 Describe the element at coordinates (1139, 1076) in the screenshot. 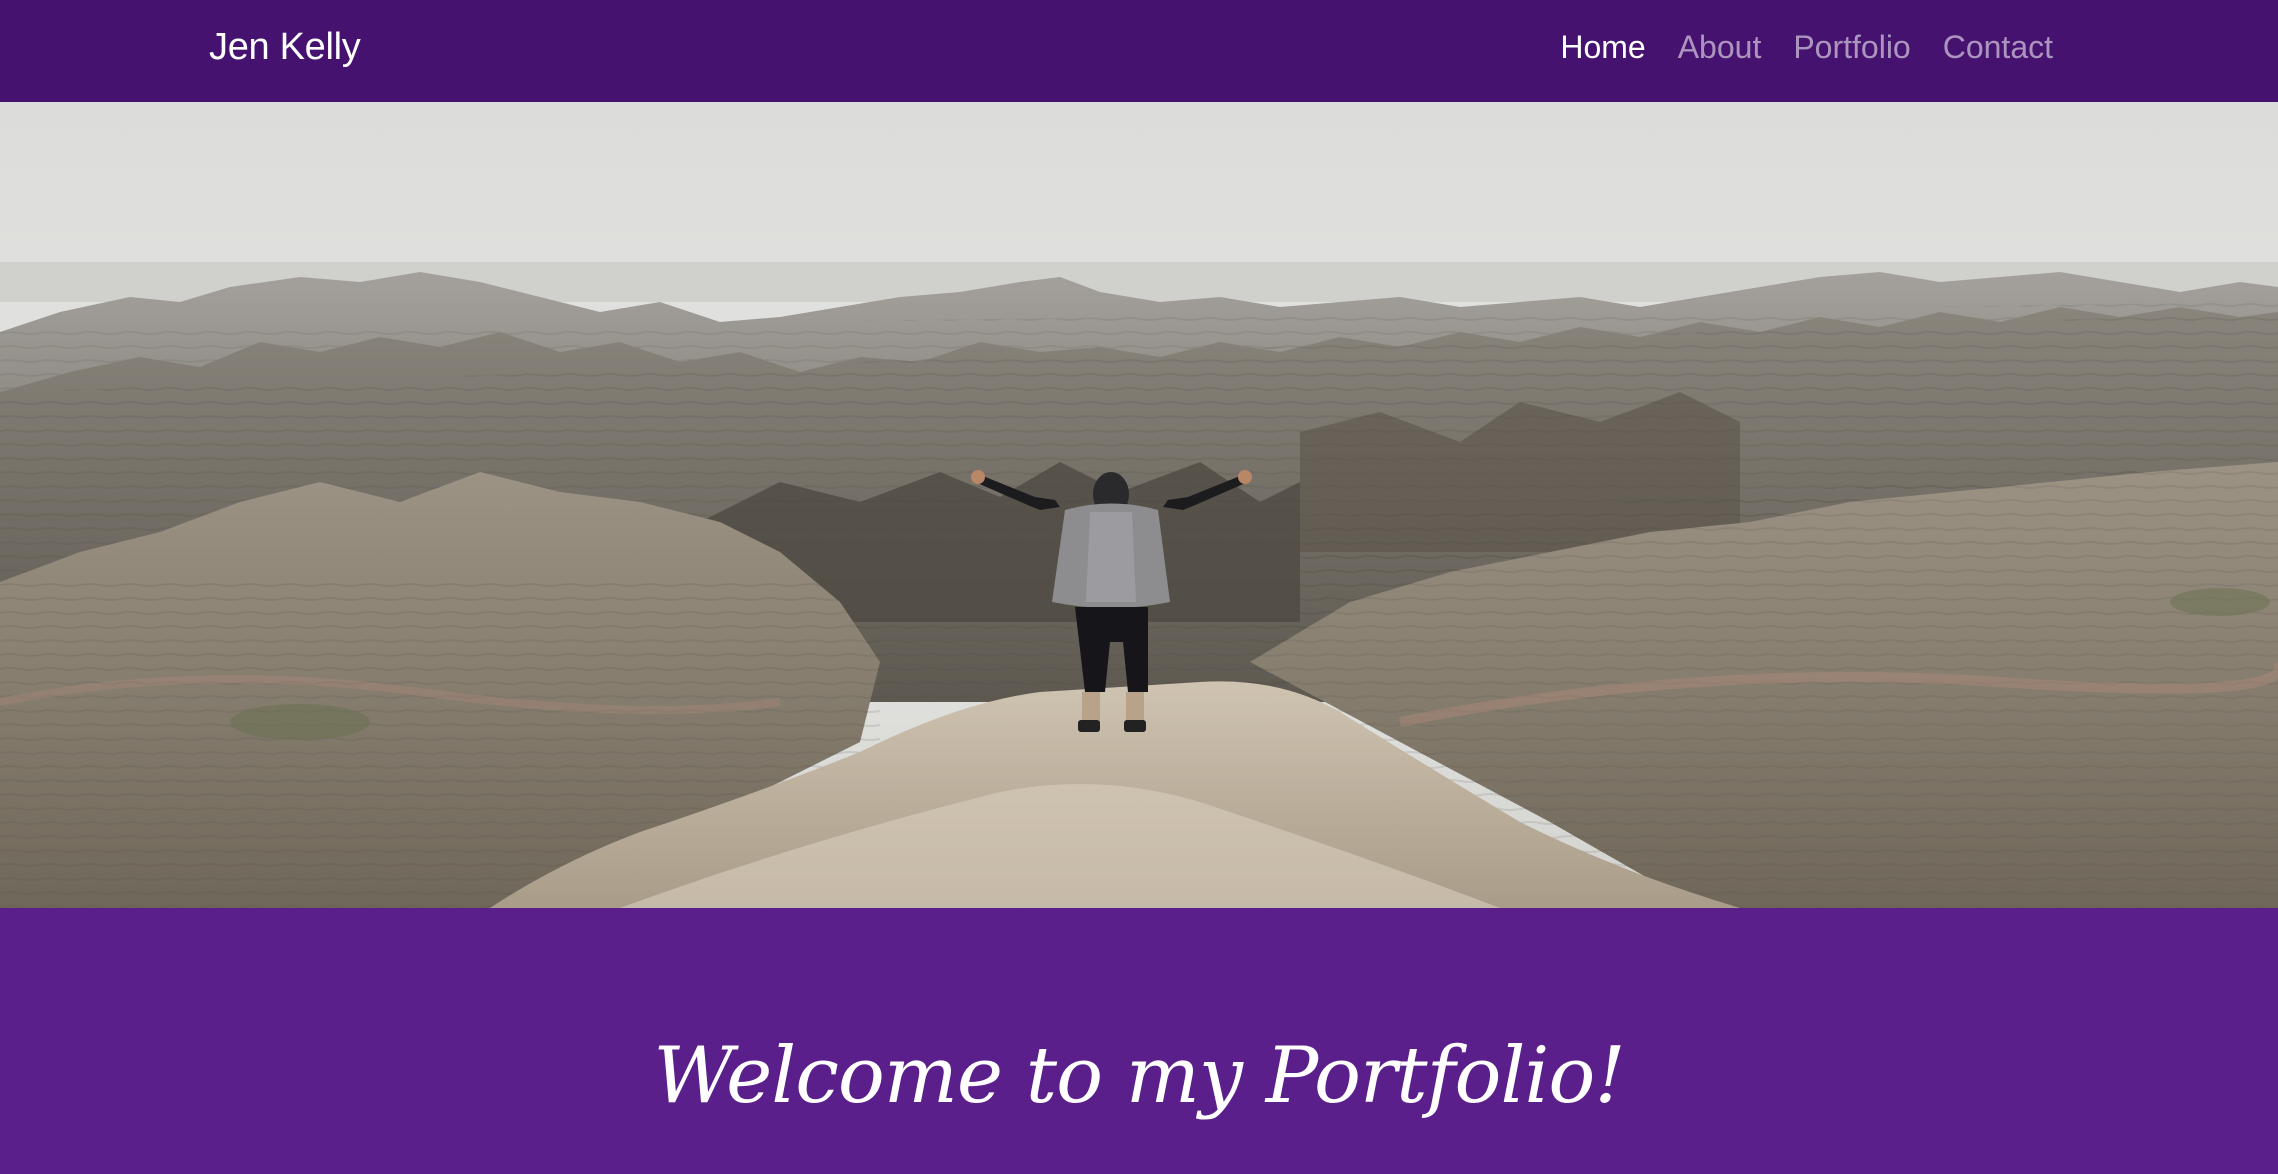

I see `welcome-heading: Welcome to my Portfolio!` at that location.